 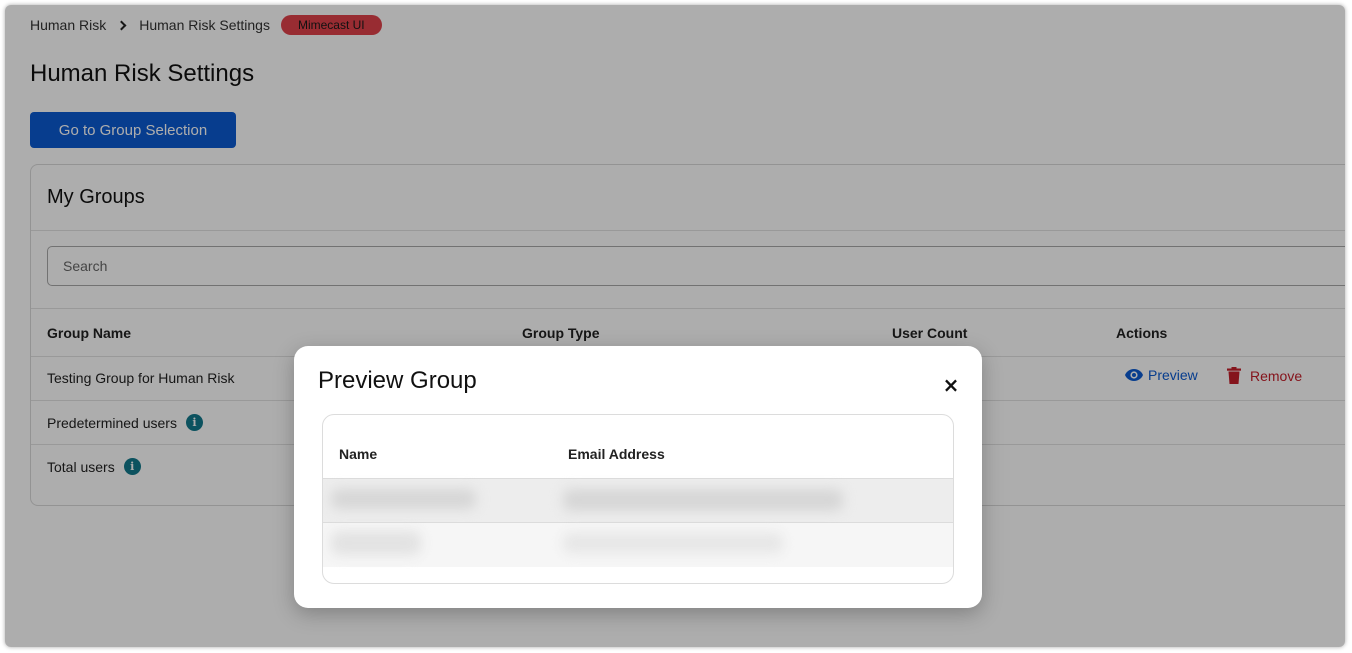 I want to click on group-members-table: Name Email Address, so click(x=638, y=499).